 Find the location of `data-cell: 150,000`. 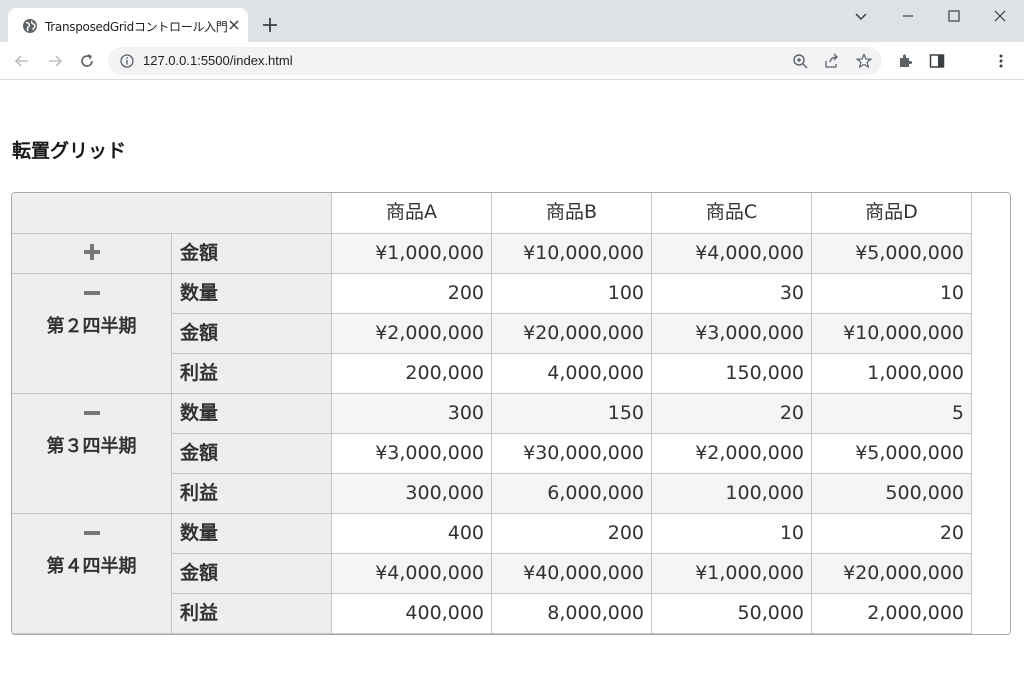

data-cell: 150,000 is located at coordinates (732, 374).